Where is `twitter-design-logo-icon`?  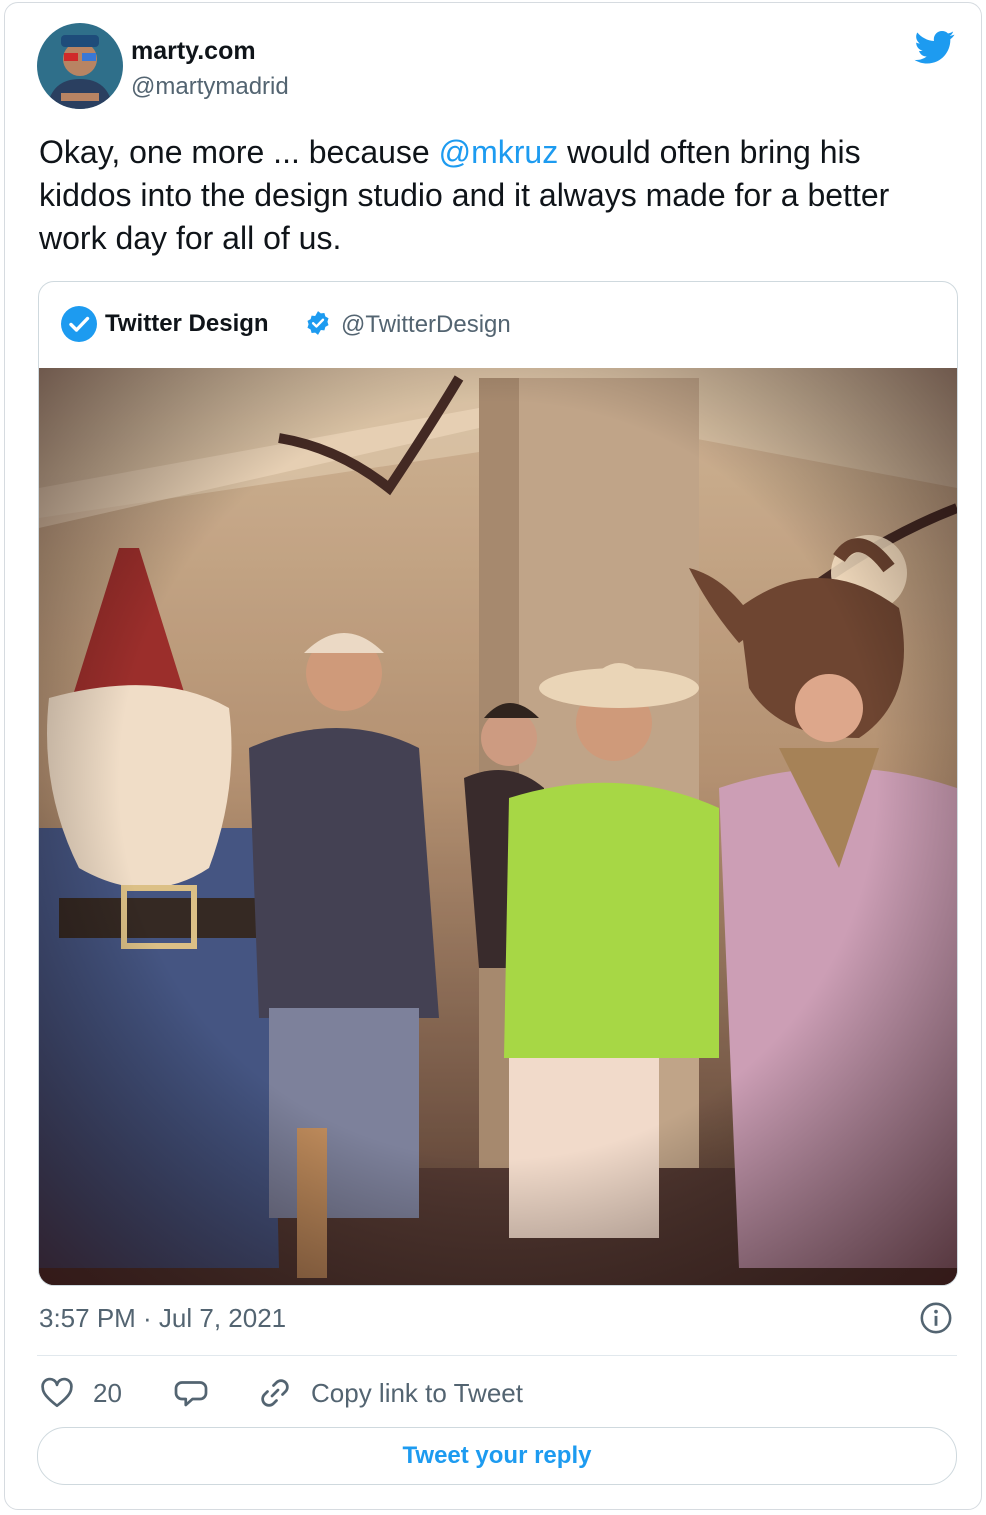 twitter-design-logo-icon is located at coordinates (79, 324).